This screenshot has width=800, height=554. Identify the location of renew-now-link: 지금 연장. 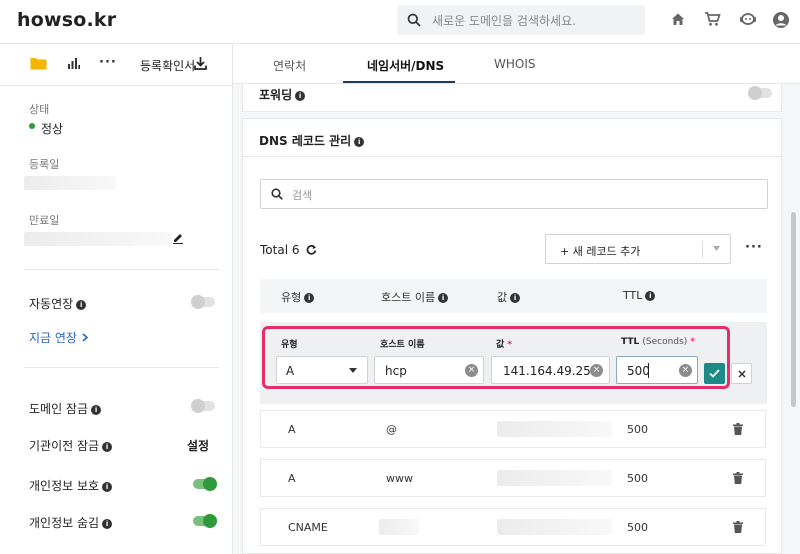
(59, 337).